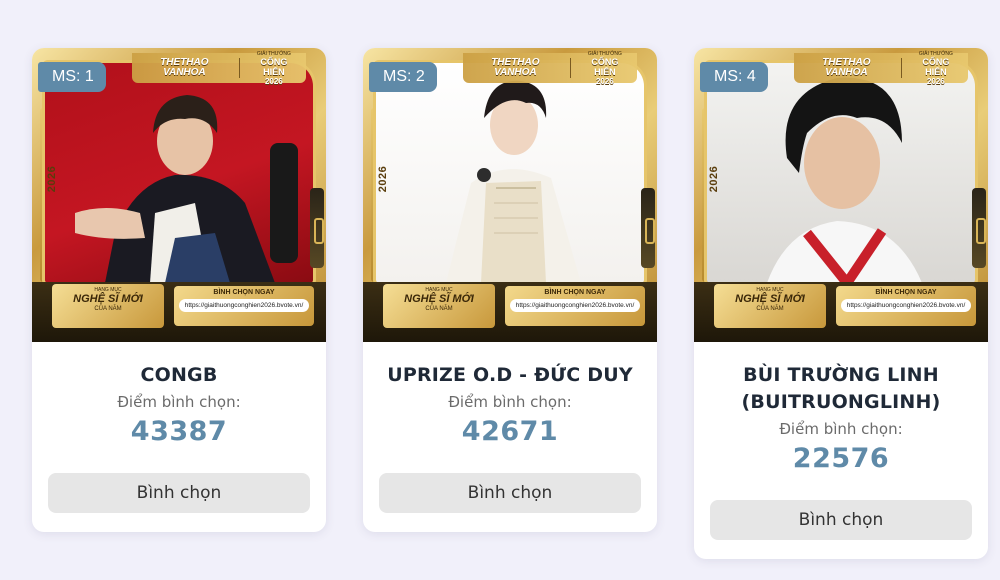  Describe the element at coordinates (841, 388) in the screenshot. I see `candidate-name: BÙI TRƯỜNG LINH (BUITRUONGLINH)` at that location.